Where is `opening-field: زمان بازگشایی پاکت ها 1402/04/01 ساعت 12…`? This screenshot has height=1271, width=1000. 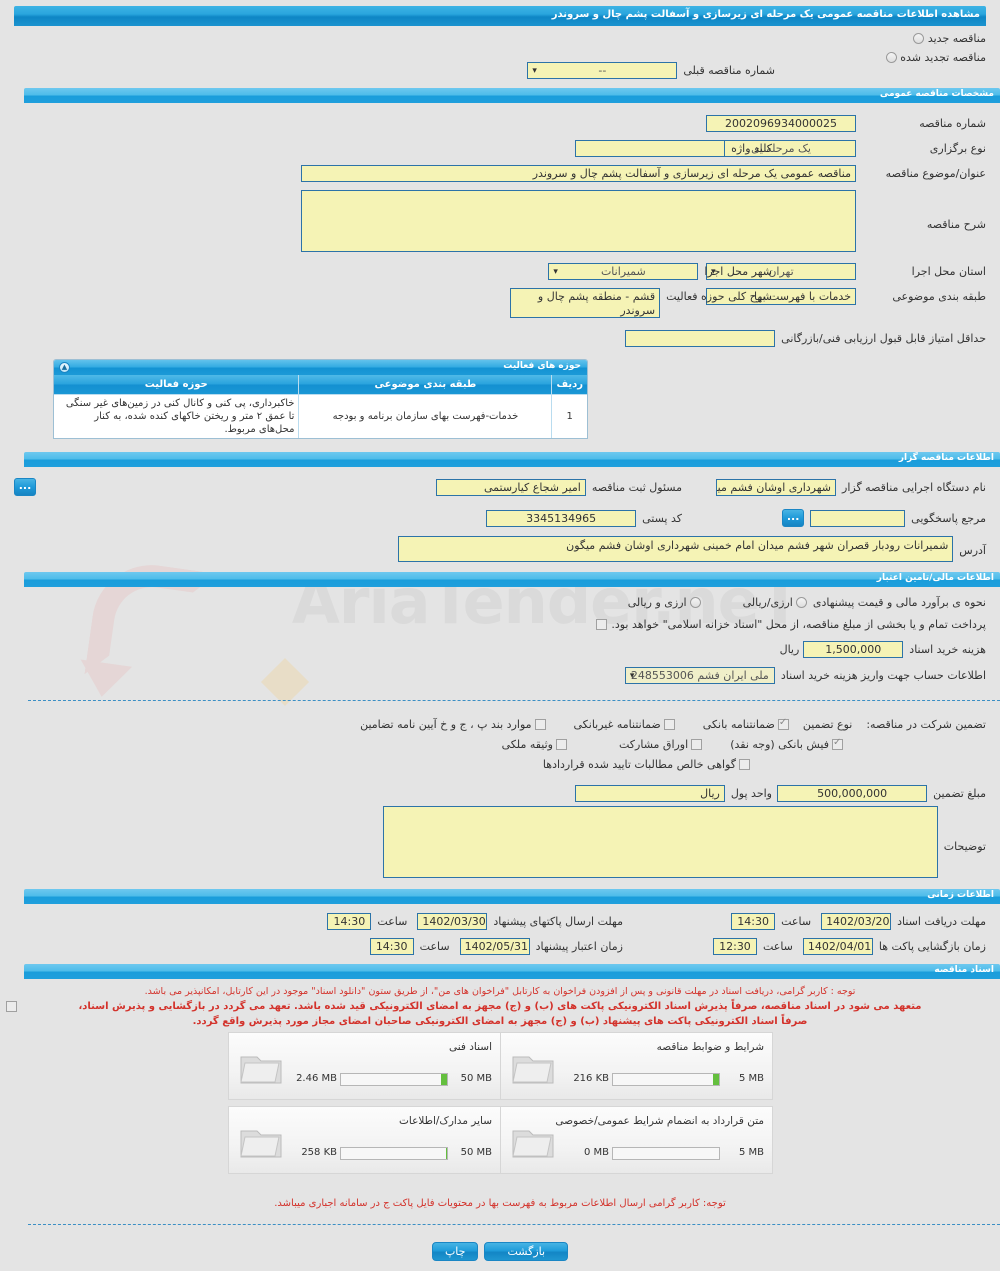 opening-field: زمان بازگشایی پاکت ها 1402/04/01 ساعت 12… is located at coordinates (849, 946).